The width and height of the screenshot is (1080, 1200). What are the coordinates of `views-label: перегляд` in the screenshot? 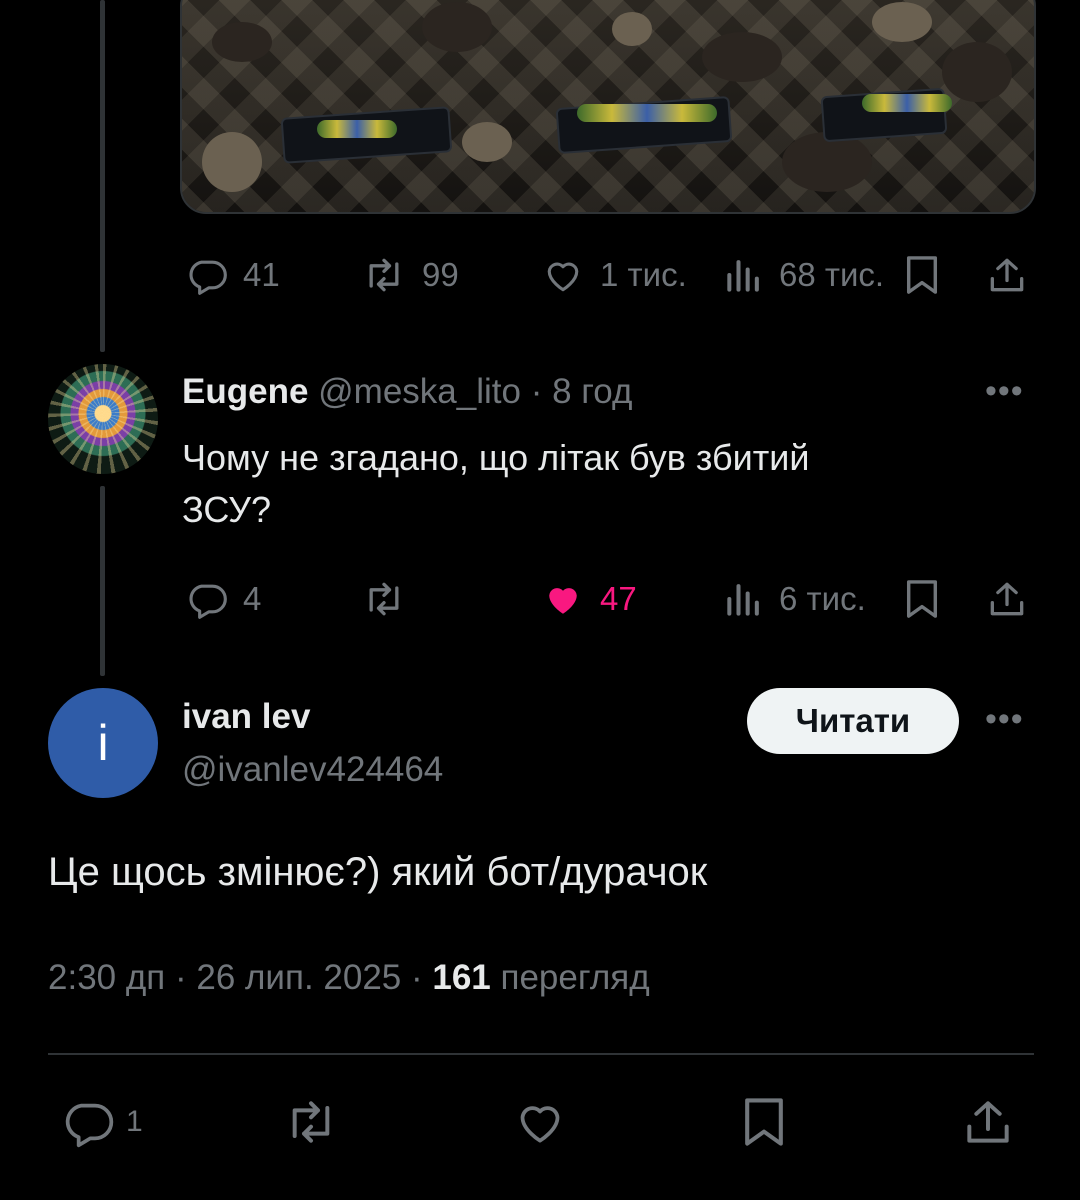 It's located at (575, 977).